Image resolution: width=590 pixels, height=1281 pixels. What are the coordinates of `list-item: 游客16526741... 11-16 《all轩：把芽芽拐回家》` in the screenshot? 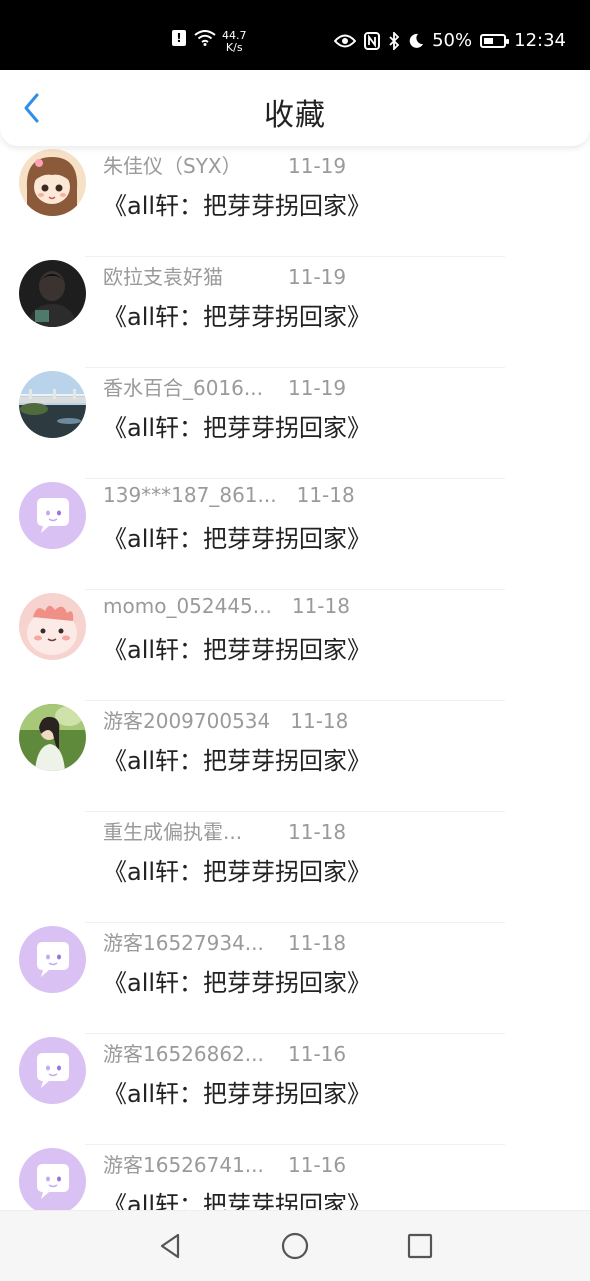 It's located at (295, 1177).